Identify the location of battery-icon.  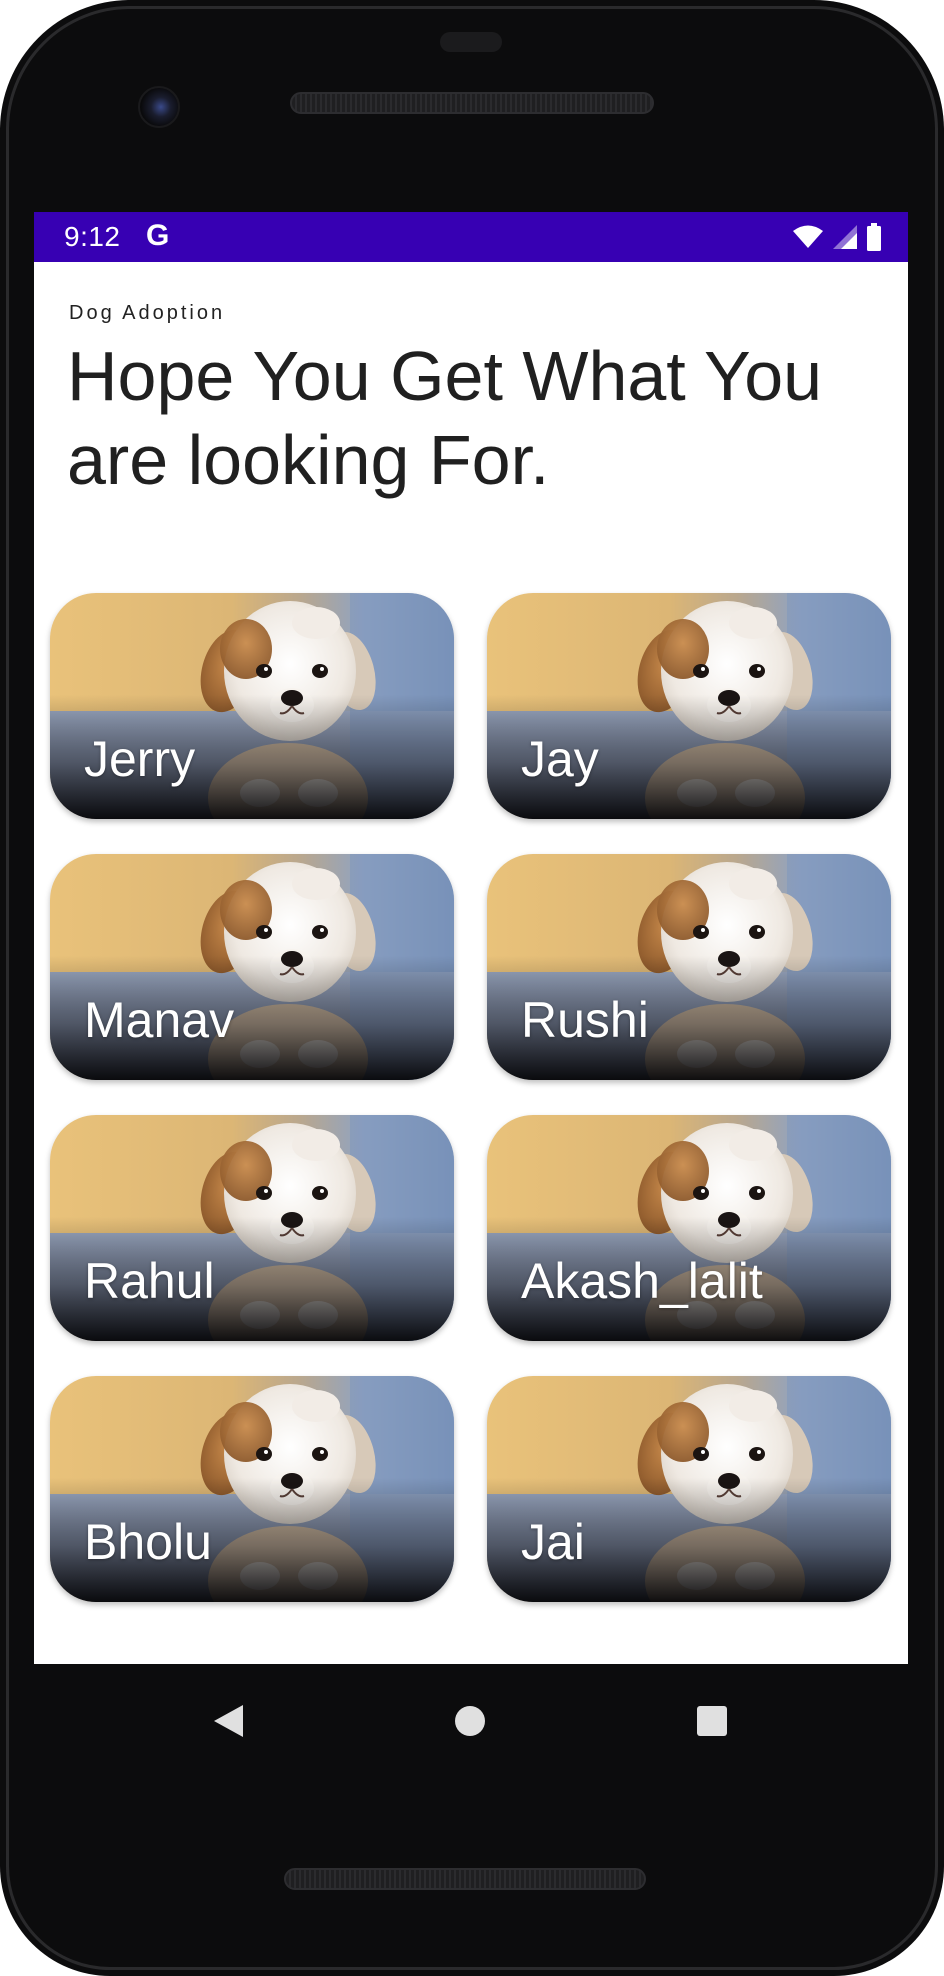
(874, 237).